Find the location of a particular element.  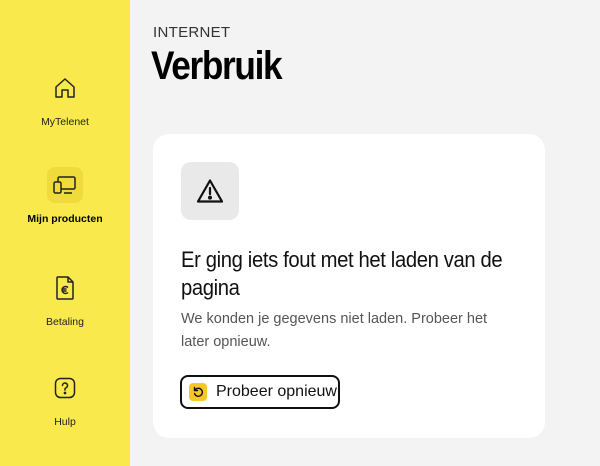

home-icon is located at coordinates (65, 88).